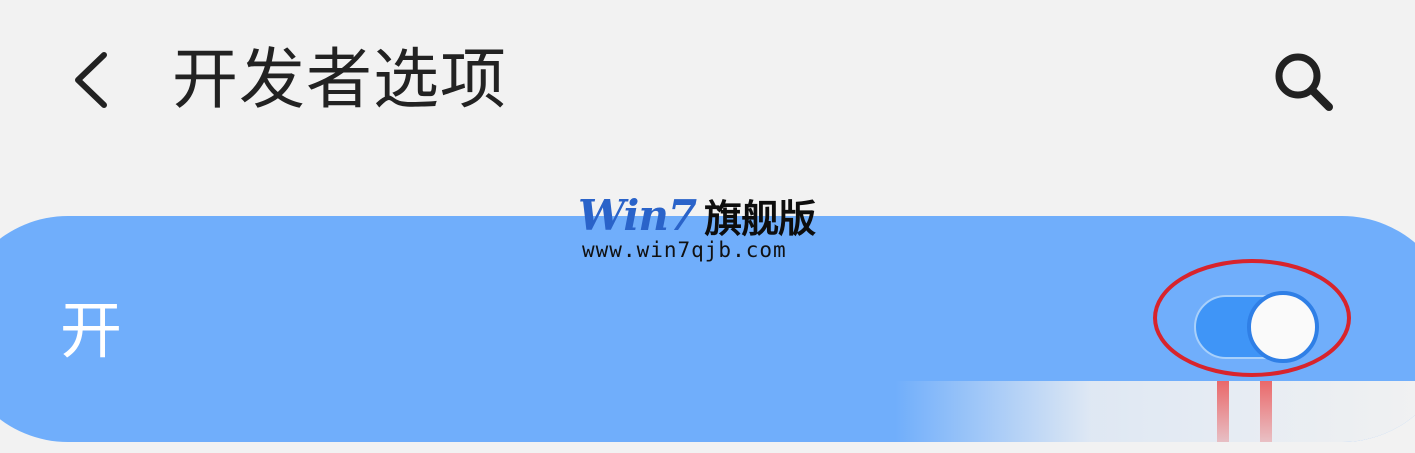 The width and height of the screenshot is (1415, 453). I want to click on watermark-brand-row: Win7 旗舰版, so click(697, 215).